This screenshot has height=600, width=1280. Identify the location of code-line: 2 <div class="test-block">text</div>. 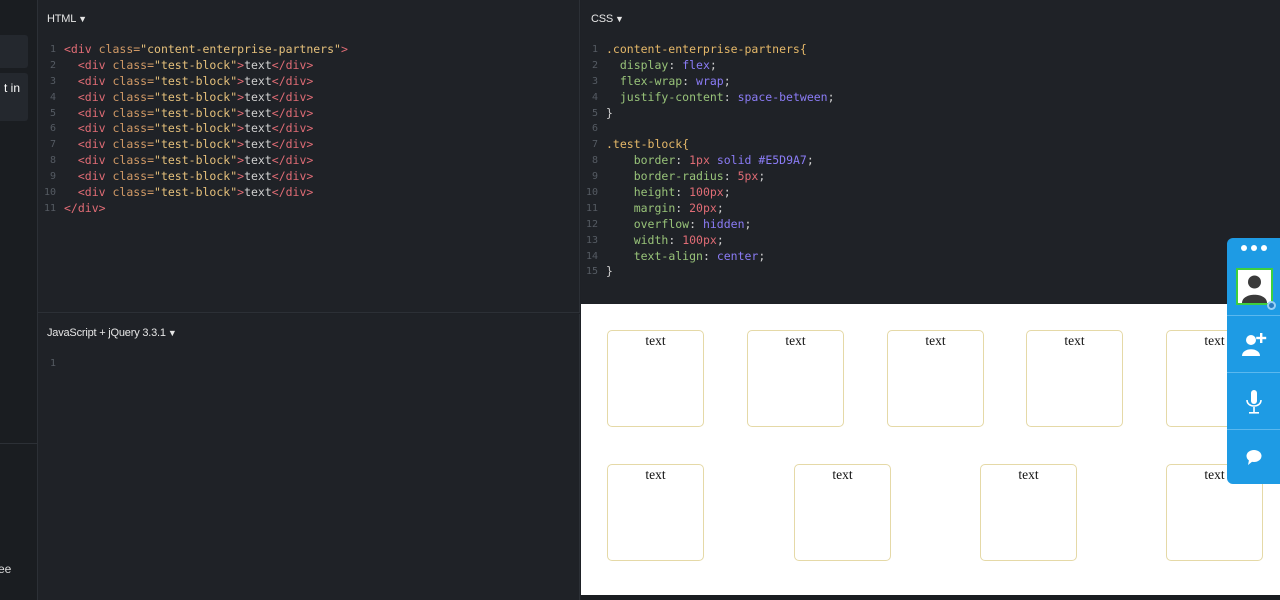
(193, 66).